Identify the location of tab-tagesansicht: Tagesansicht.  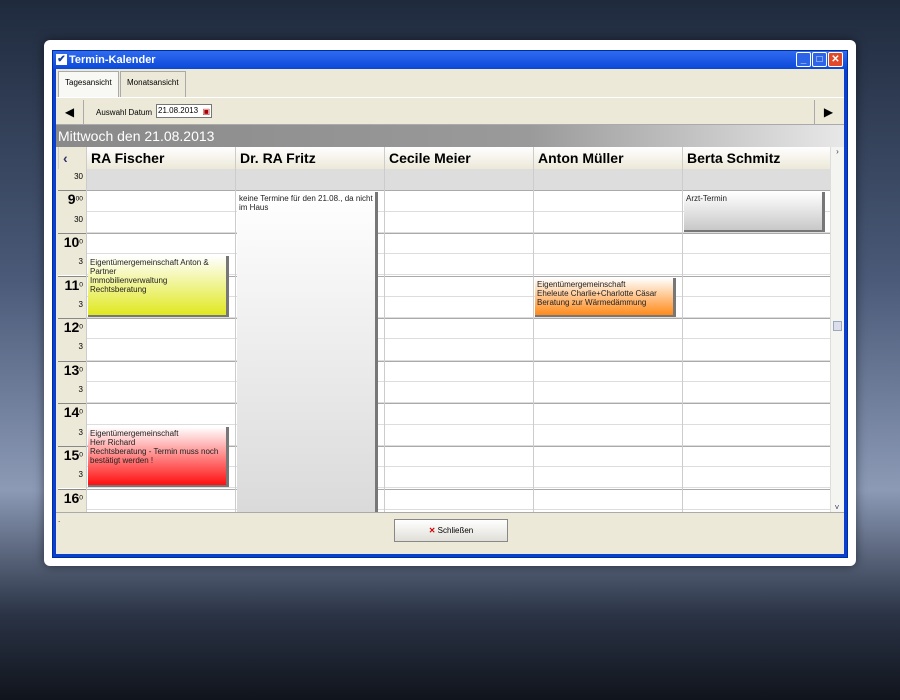
(88, 84).